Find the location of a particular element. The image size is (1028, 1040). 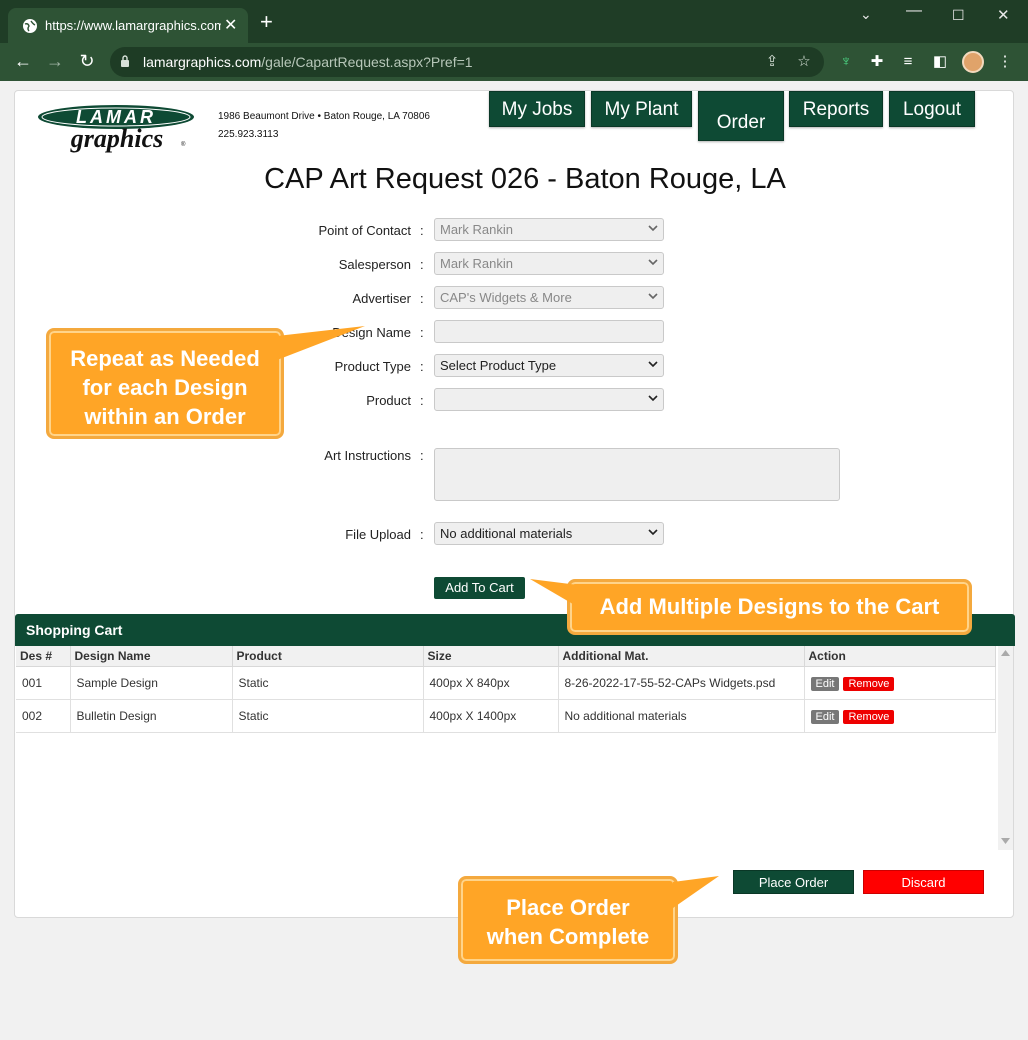

url-host: lamargraphics.com is located at coordinates (202, 62).